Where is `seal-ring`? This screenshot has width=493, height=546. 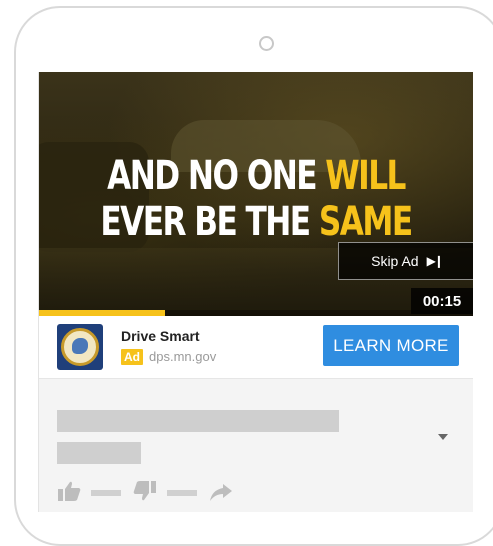 seal-ring is located at coordinates (80, 347).